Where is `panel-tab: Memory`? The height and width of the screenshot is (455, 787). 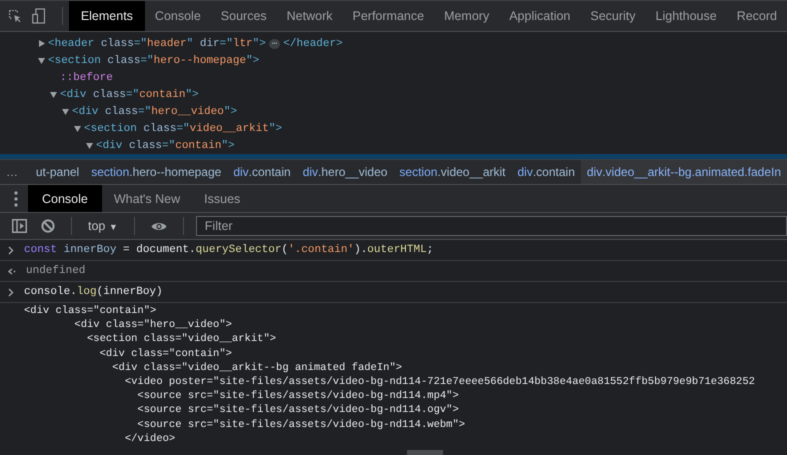 panel-tab: Memory is located at coordinates (467, 16).